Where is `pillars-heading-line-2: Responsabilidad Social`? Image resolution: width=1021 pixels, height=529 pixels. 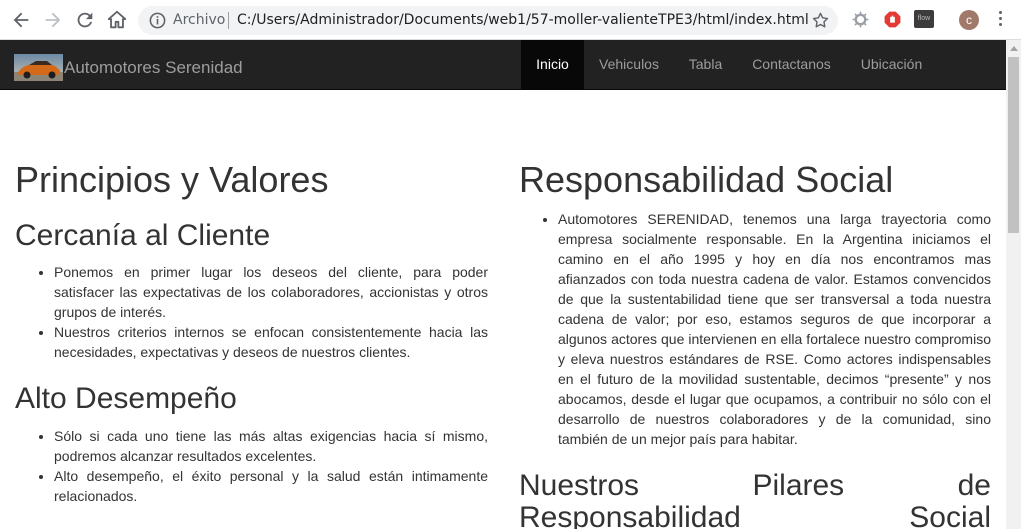
pillars-heading-line-2: Responsabilidad Social is located at coordinates (755, 515).